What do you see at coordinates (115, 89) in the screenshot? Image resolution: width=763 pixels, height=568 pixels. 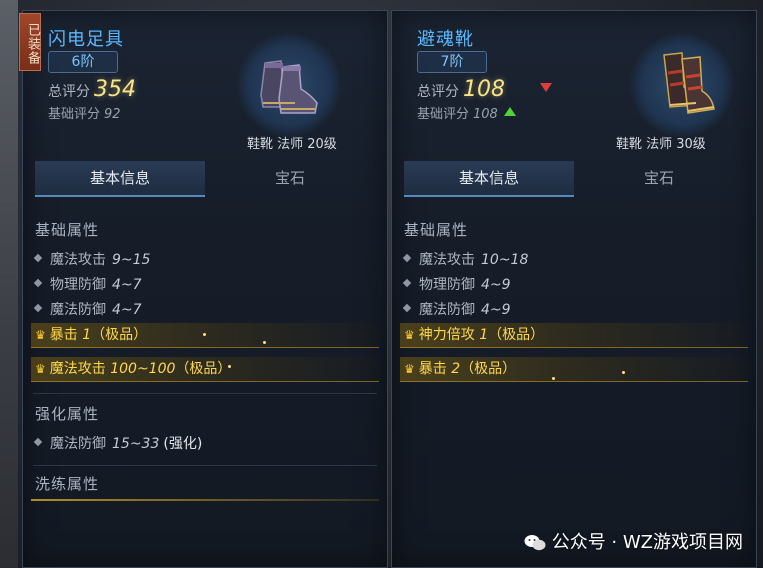 I see `total-score-value: 354` at bounding box center [115, 89].